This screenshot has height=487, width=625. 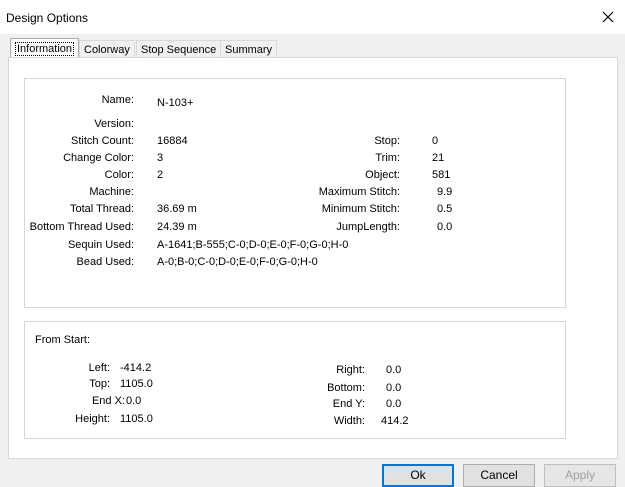 What do you see at coordinates (102, 141) in the screenshot?
I see `stitch-count-label: Stitch Count:` at bounding box center [102, 141].